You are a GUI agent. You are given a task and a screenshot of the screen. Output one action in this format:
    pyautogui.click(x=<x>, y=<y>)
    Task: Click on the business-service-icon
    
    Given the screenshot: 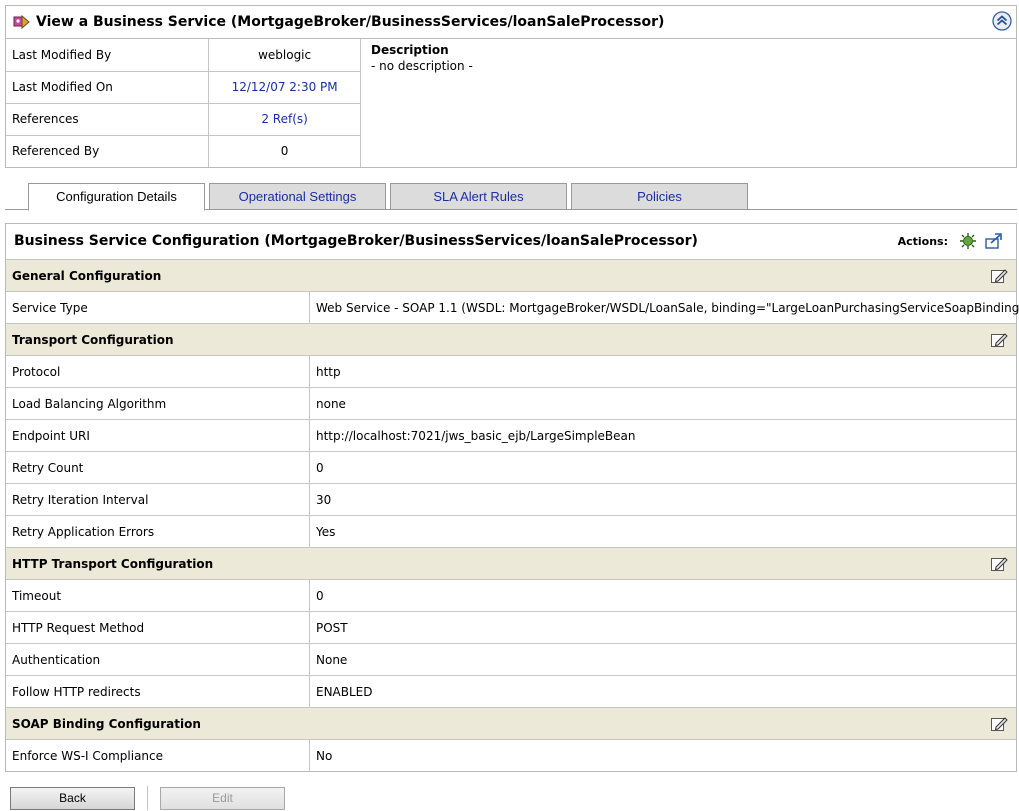 What is the action you would take?
    pyautogui.click(x=21, y=22)
    